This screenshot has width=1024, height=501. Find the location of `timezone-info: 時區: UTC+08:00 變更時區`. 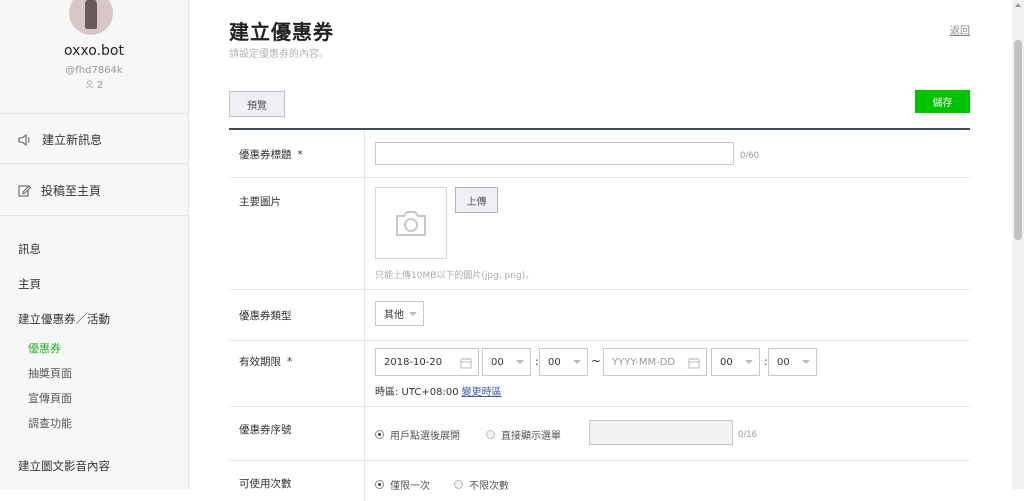

timezone-info: 時區: UTC+08:00 變更時區 is located at coordinates (438, 392).